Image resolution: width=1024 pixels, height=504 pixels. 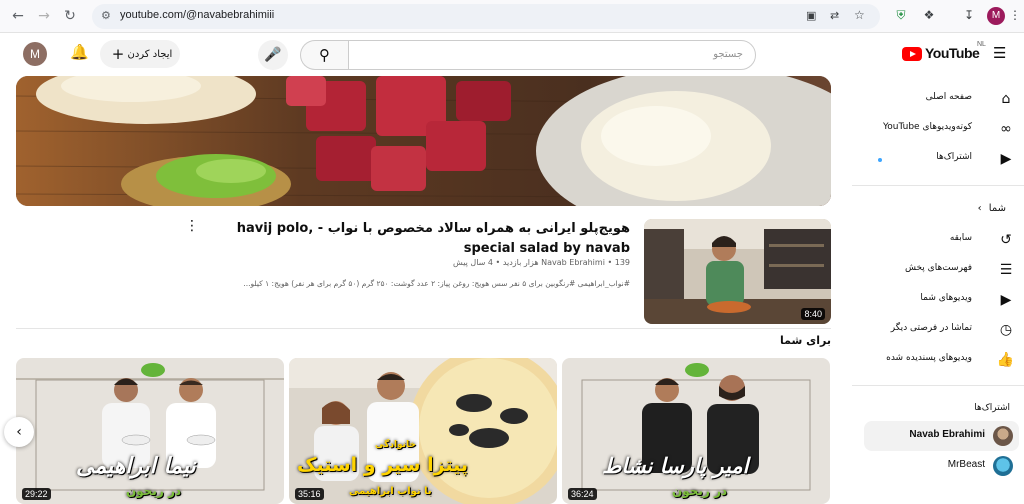 I want to click on card-badge-text: خانوادگی, so click(x=395, y=445).